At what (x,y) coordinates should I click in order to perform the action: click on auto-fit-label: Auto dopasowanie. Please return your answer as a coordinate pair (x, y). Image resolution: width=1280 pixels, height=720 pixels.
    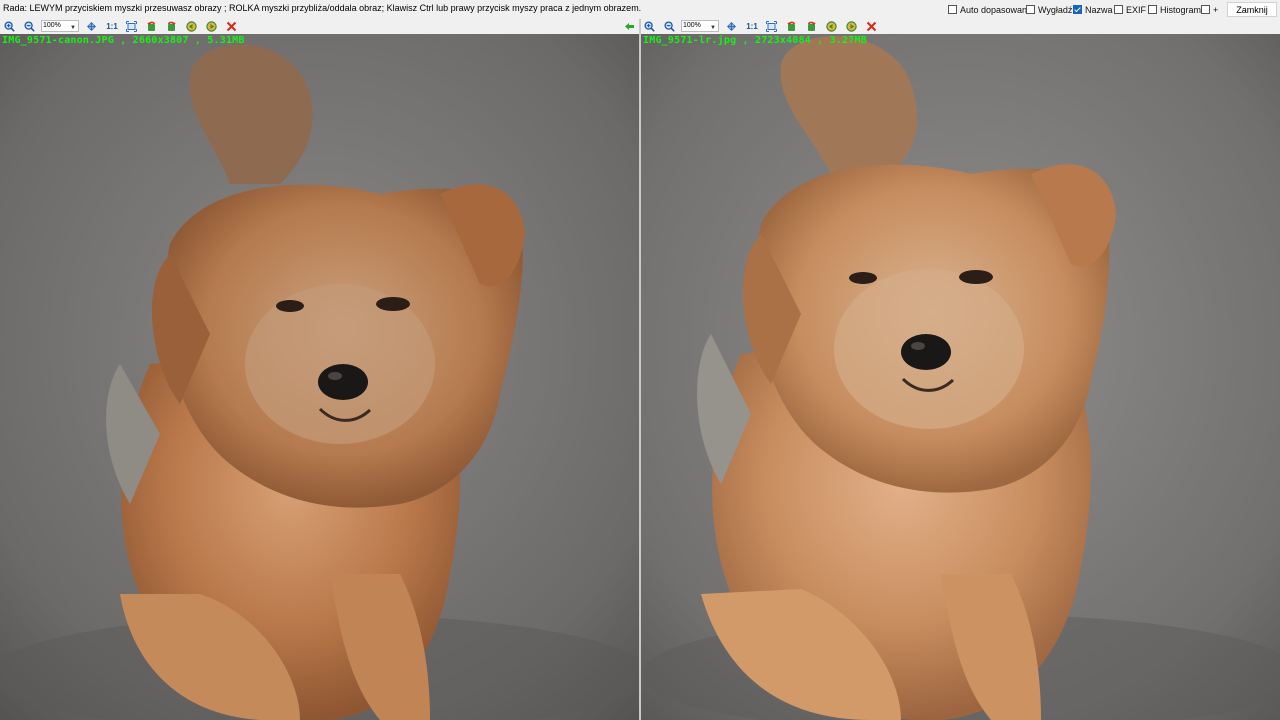
    Looking at the image, I should click on (997, 9).